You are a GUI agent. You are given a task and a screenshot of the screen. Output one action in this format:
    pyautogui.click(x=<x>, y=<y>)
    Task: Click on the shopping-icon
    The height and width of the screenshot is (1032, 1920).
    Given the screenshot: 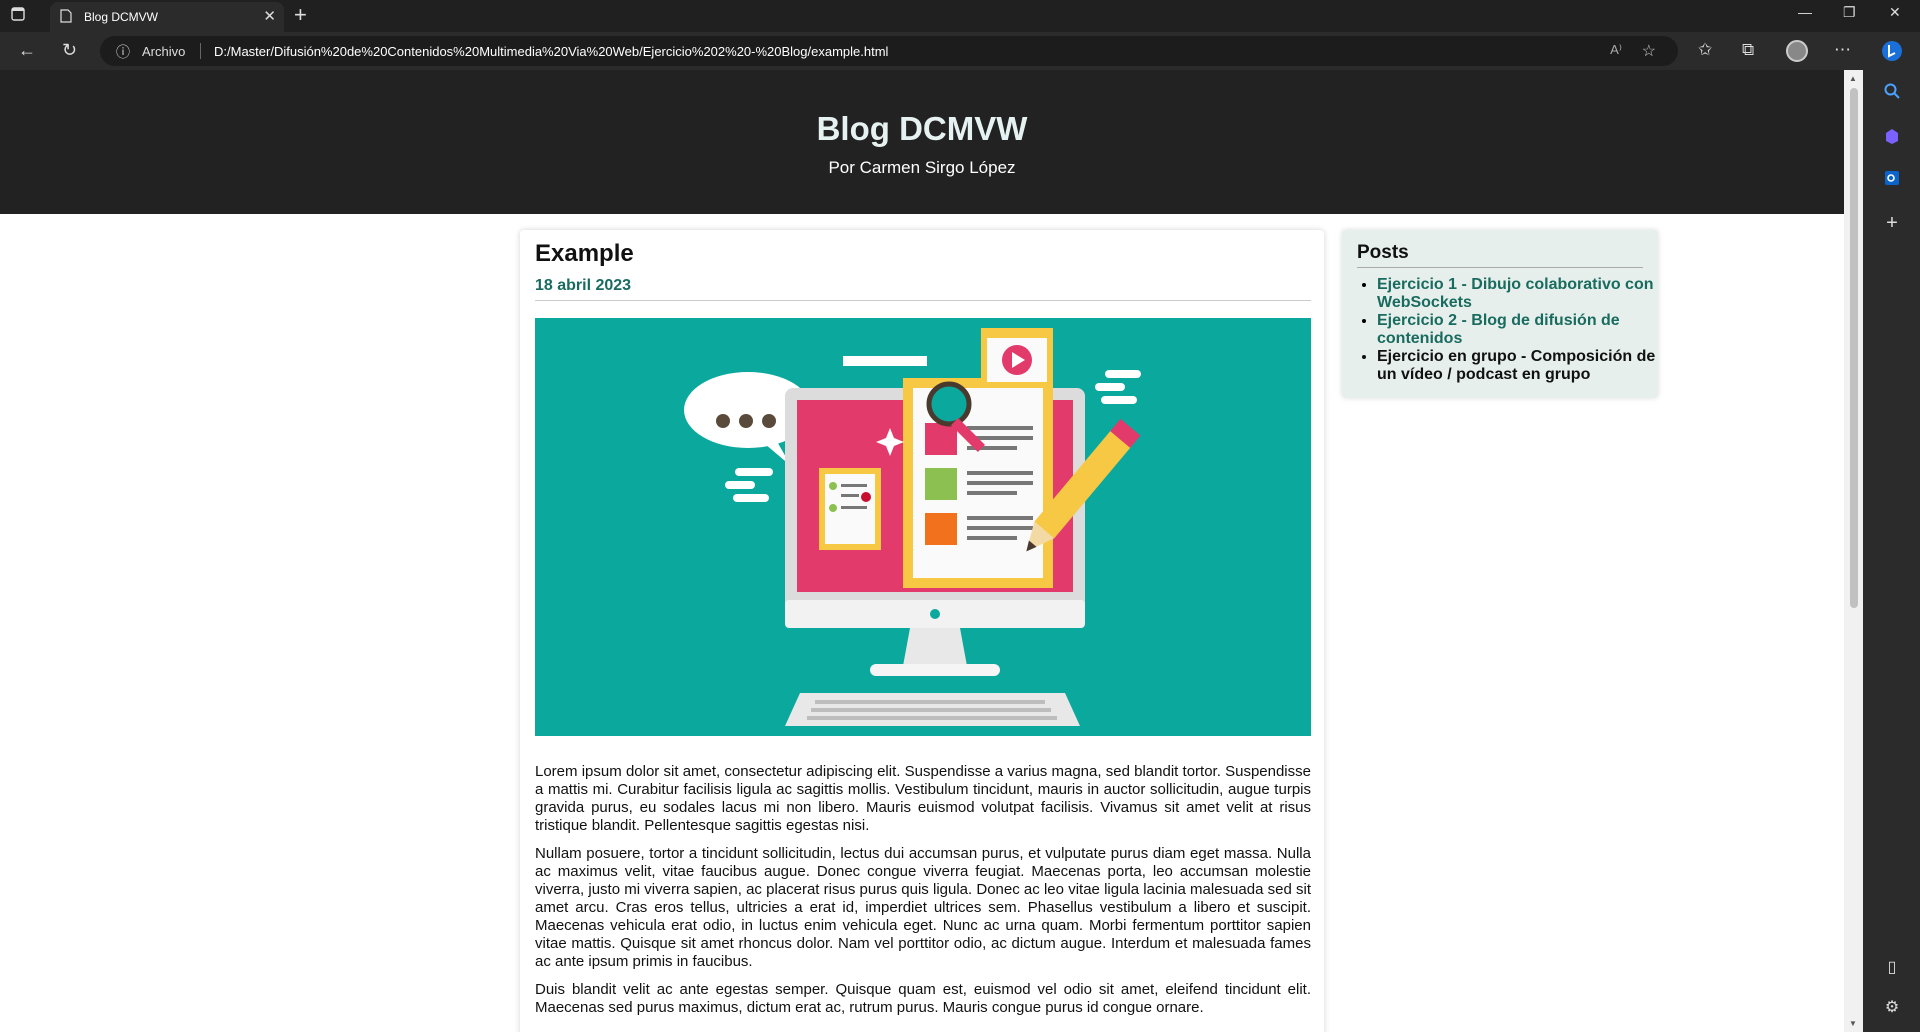 What is the action you would take?
    pyautogui.click(x=1892, y=138)
    